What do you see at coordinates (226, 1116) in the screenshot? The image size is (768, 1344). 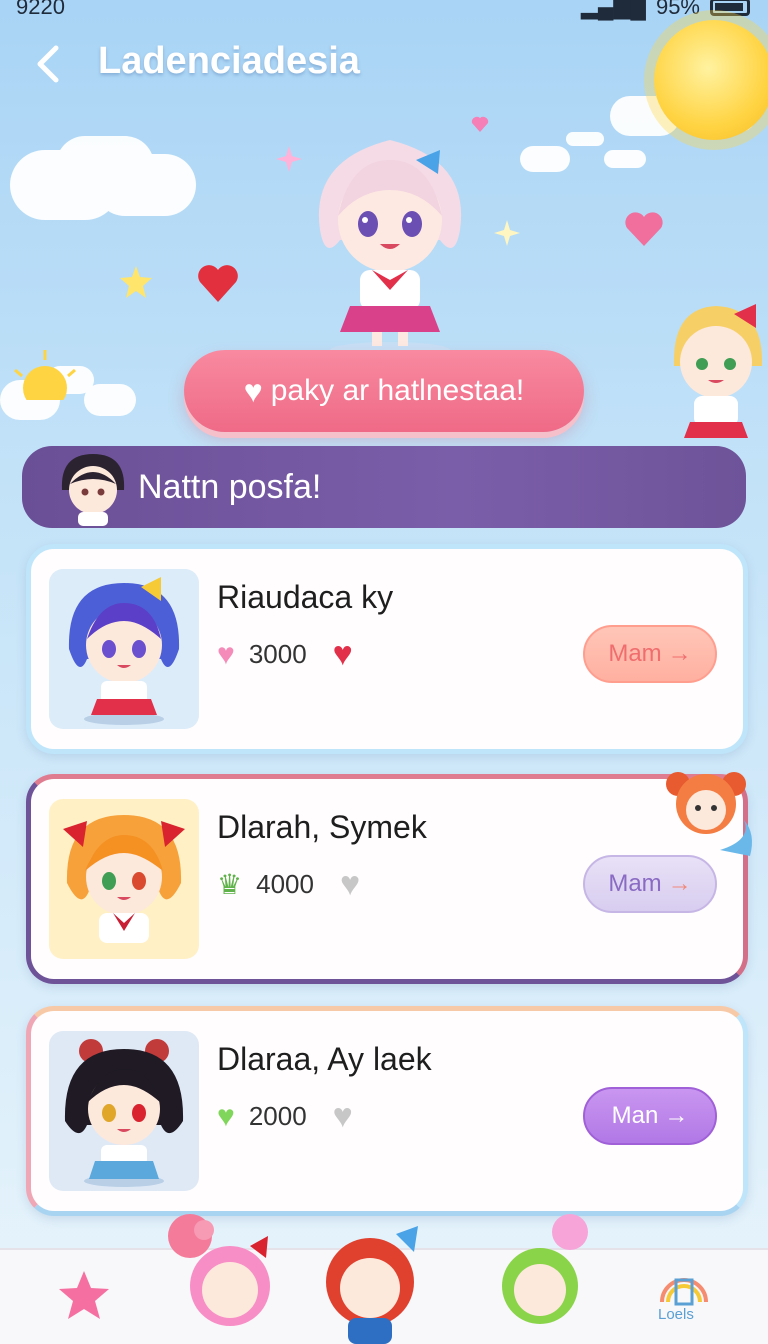 I see `green-heart-icon: ♥` at bounding box center [226, 1116].